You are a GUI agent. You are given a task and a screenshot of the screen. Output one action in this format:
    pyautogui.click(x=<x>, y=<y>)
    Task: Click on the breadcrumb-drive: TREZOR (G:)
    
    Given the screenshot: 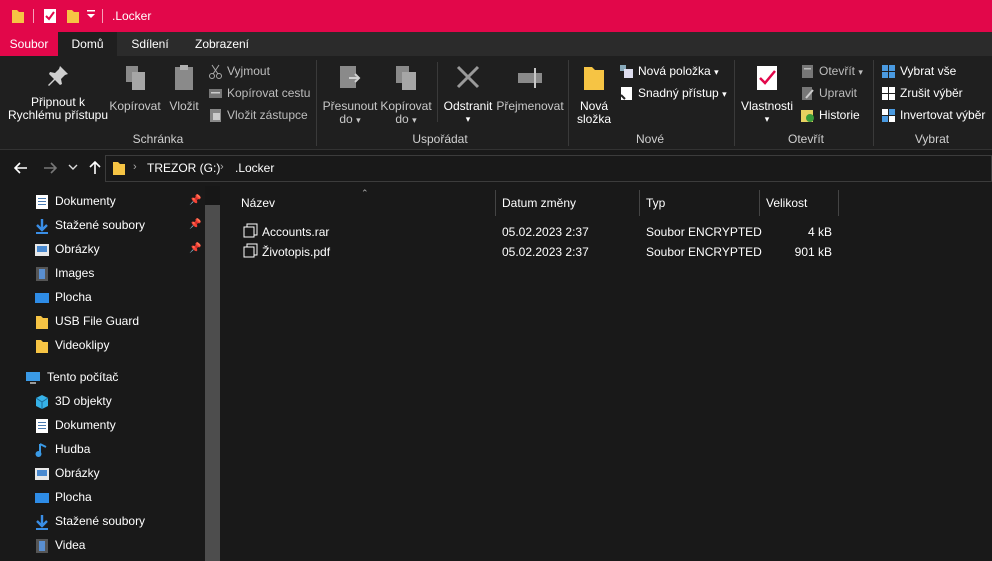 What is the action you would take?
    pyautogui.click(x=183, y=168)
    